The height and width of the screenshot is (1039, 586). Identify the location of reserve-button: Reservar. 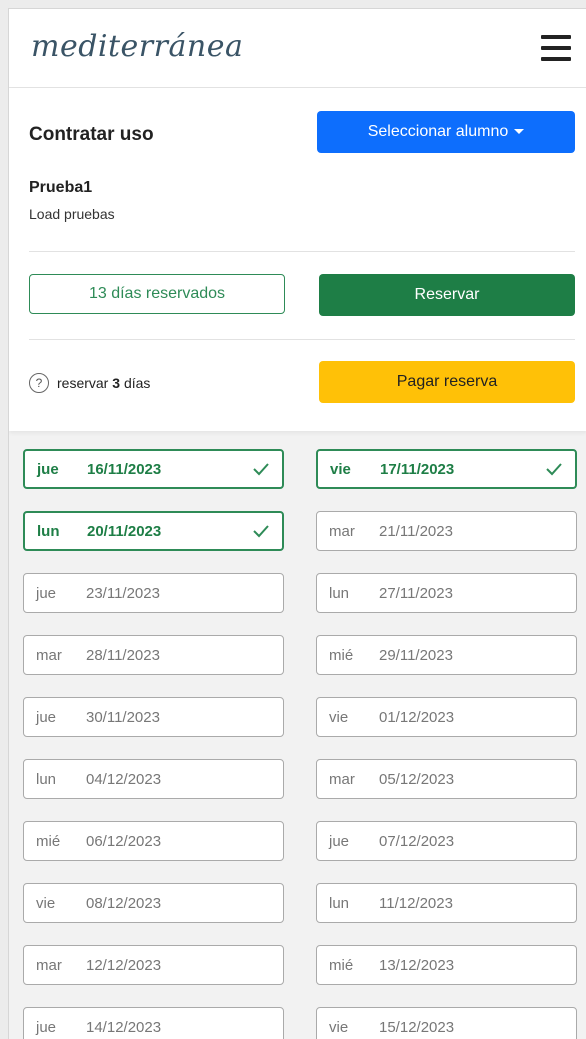
(447, 295).